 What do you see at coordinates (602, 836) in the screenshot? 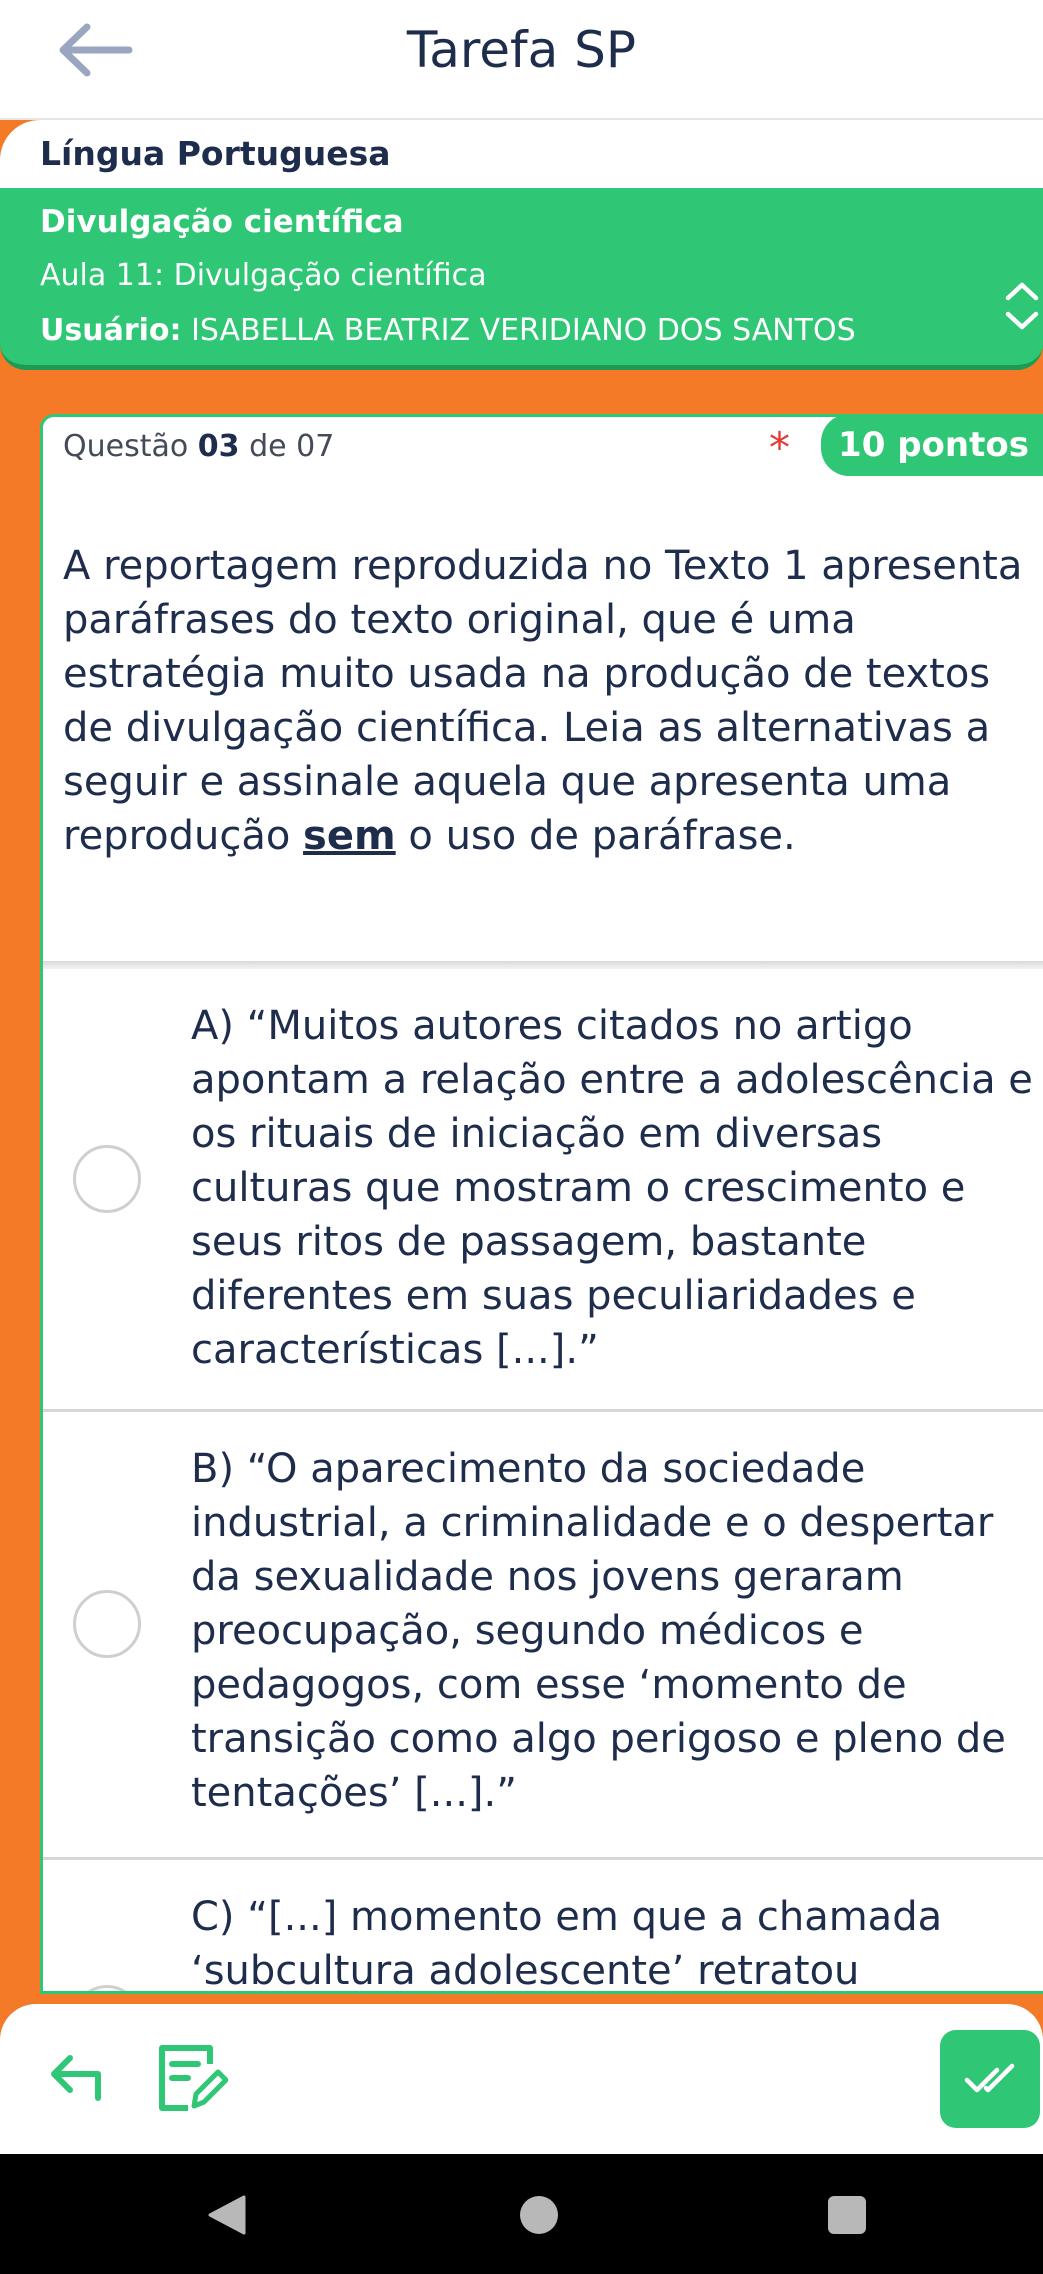
I see `statement-text-end: o uso de paráfrase.` at bounding box center [602, 836].